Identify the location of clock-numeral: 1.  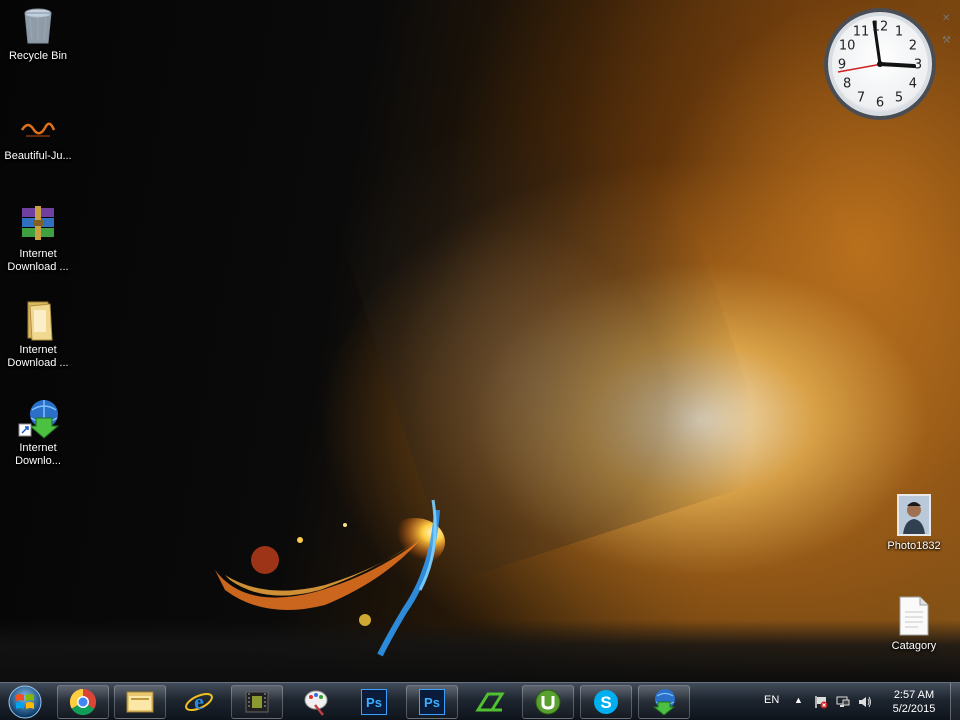
(899, 32).